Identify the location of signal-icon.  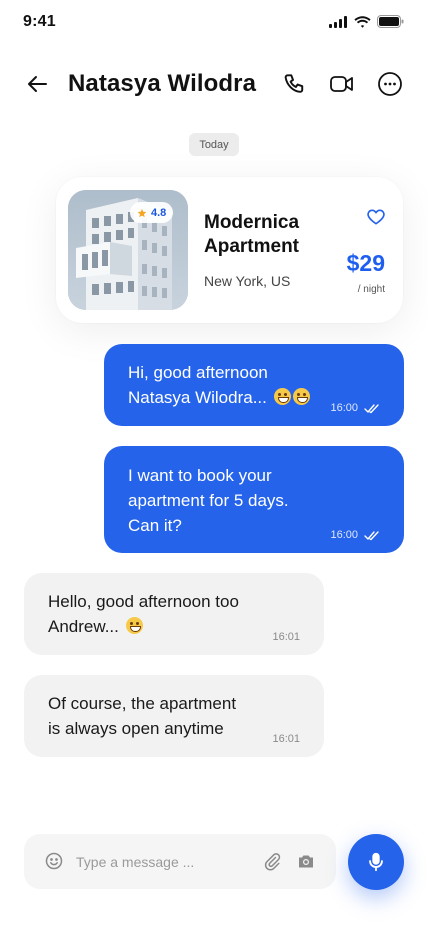
(338, 21).